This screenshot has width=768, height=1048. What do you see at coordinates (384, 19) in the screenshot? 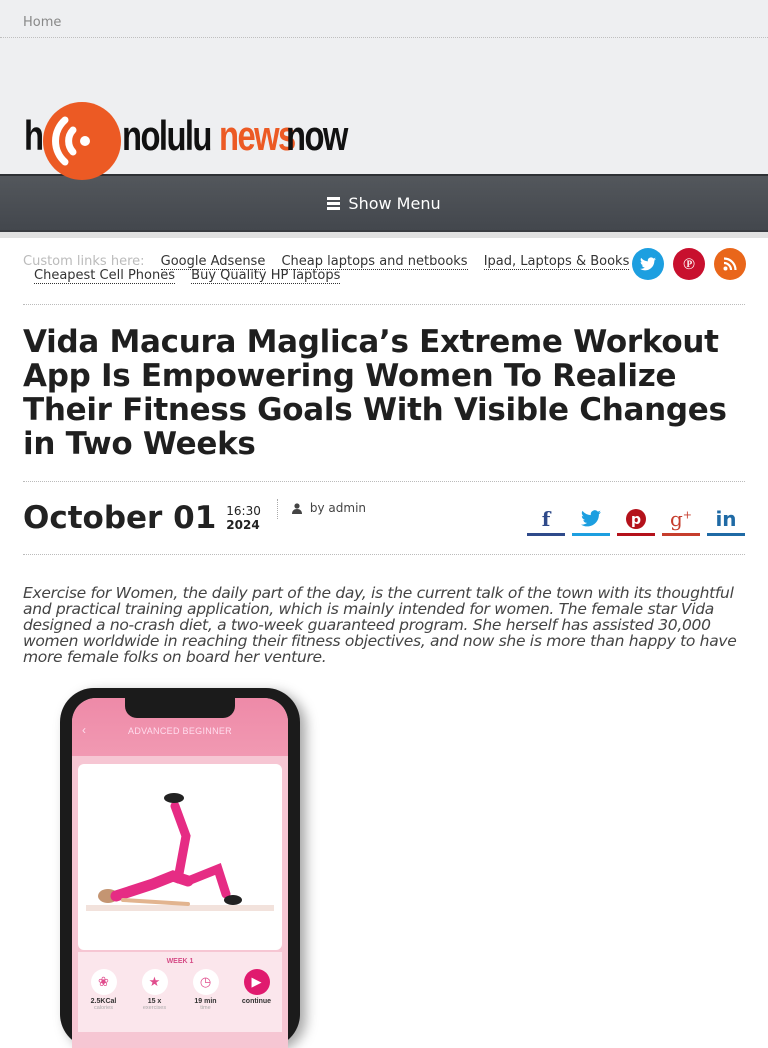
I see `breadcrumb-bar: Home` at bounding box center [384, 19].